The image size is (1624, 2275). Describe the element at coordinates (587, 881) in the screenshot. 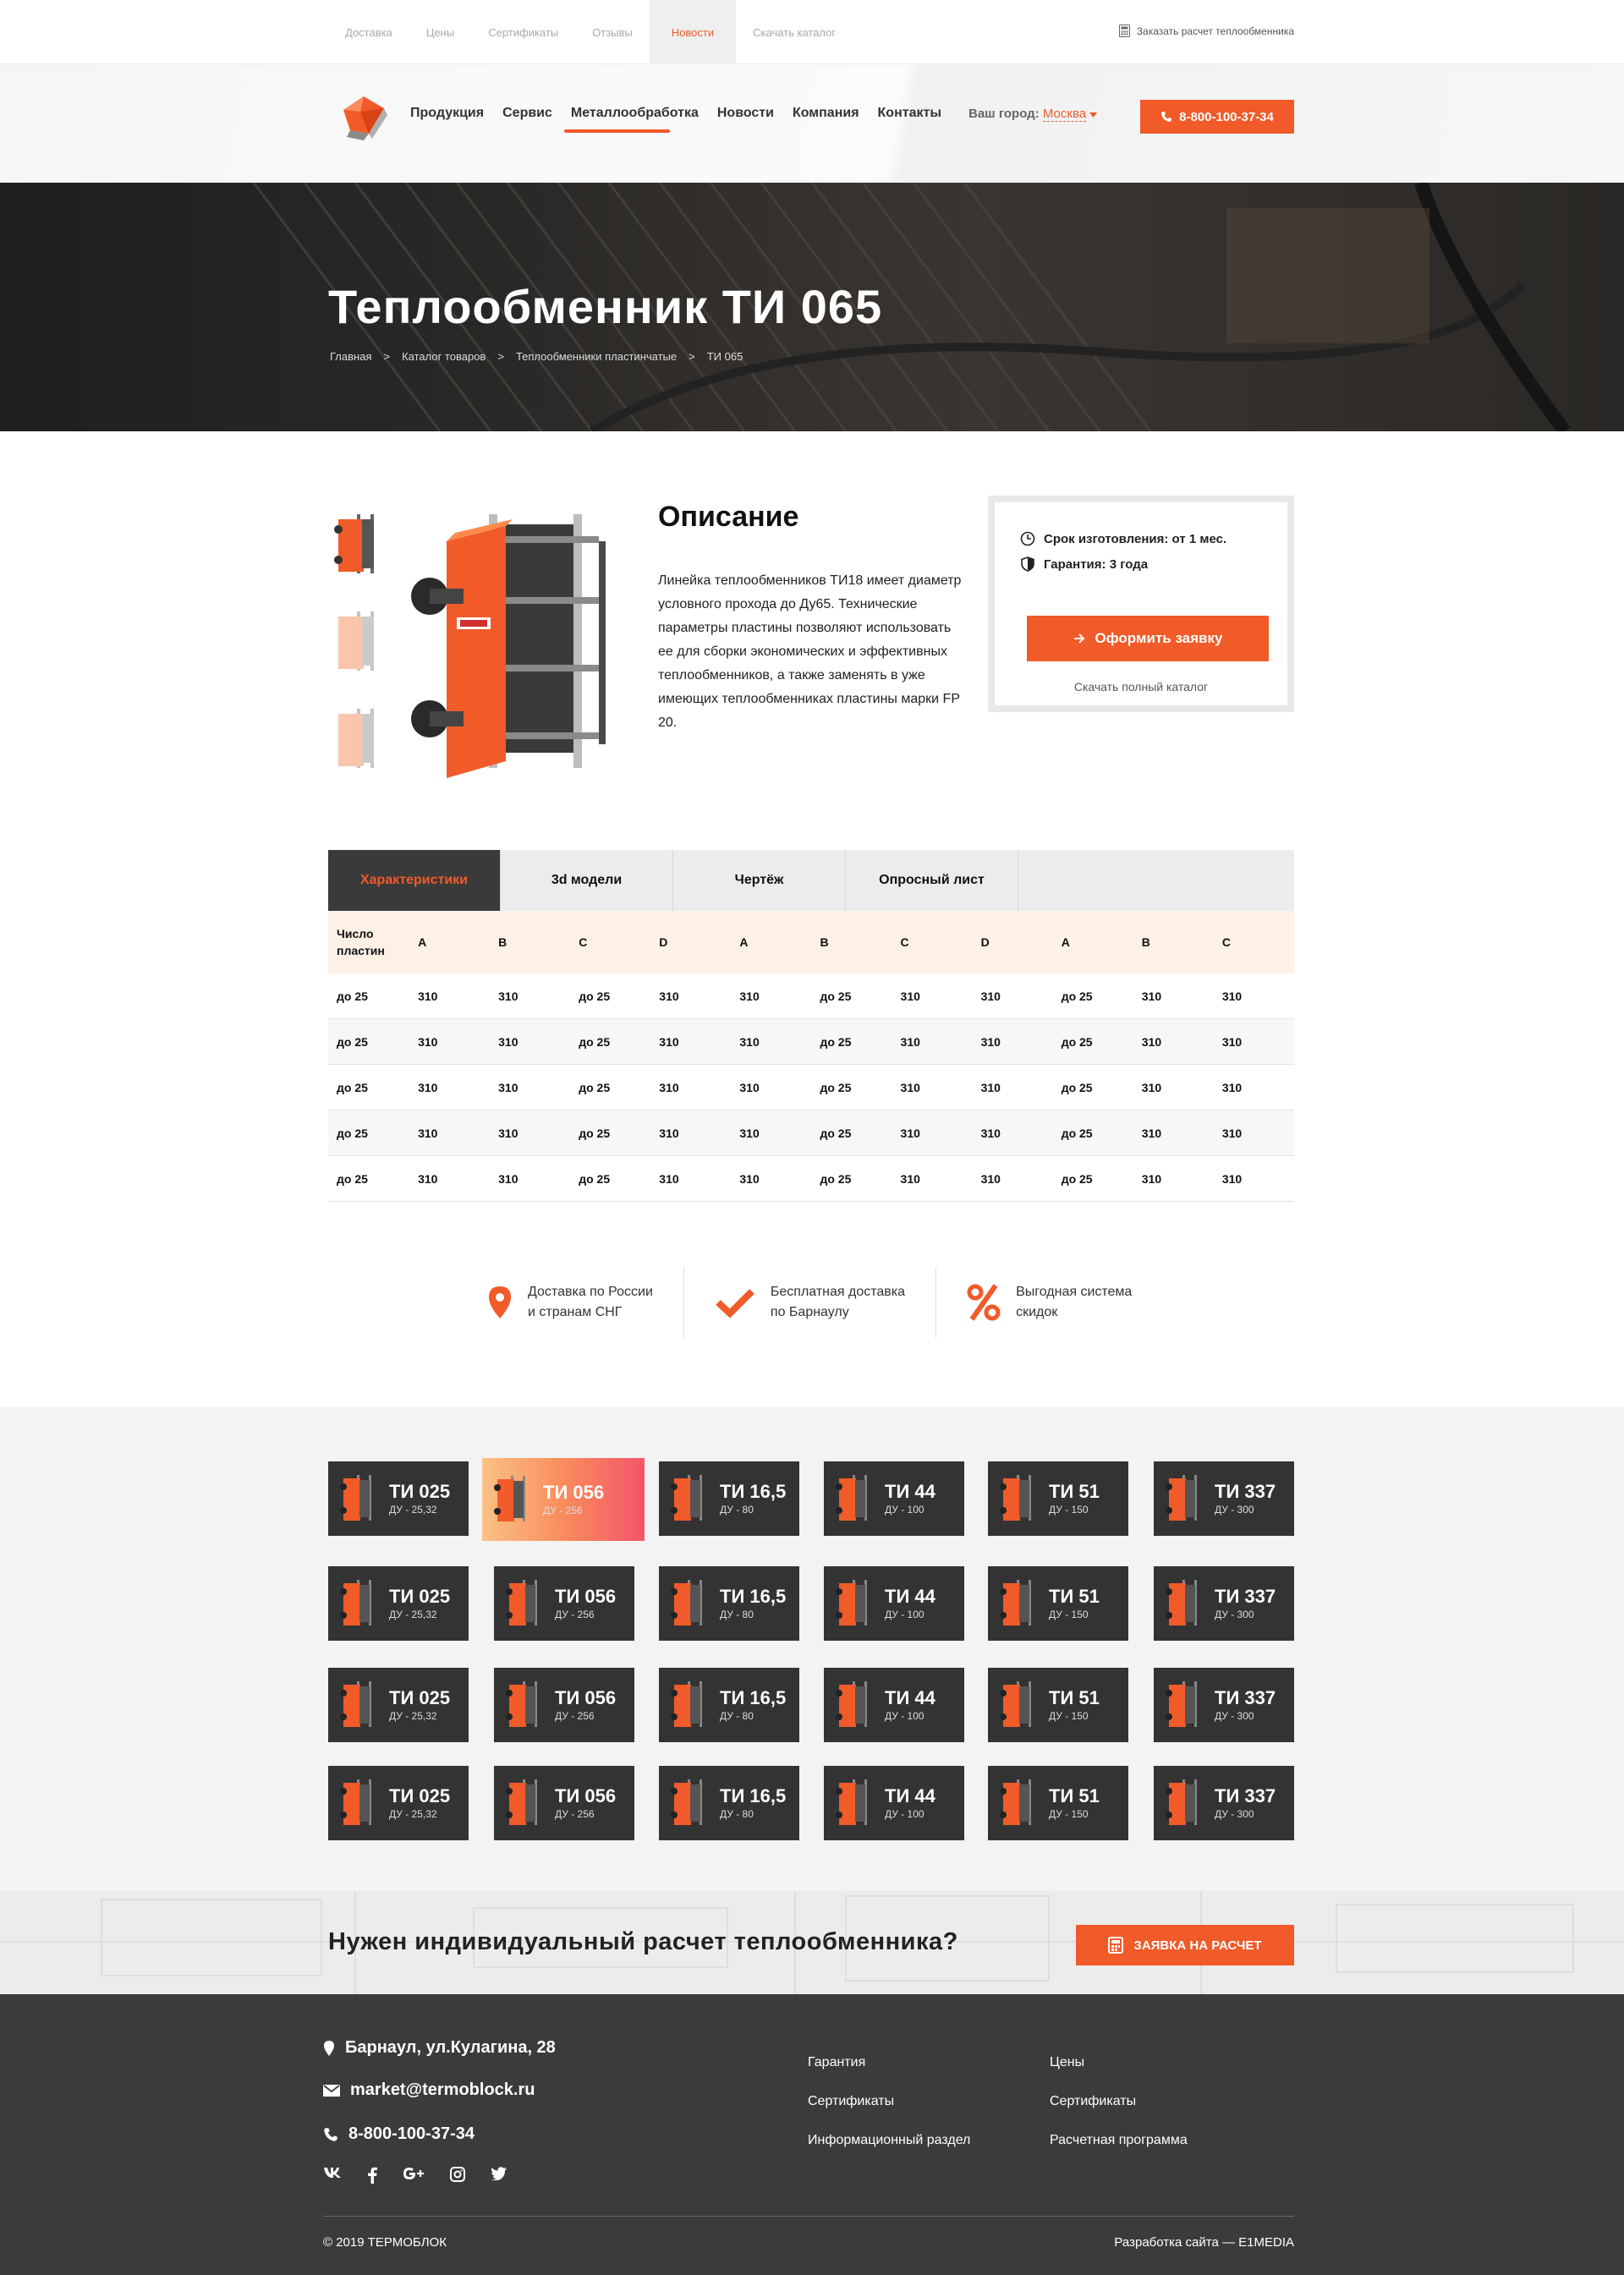

I see `tab-3d-models: 3d модели` at that location.